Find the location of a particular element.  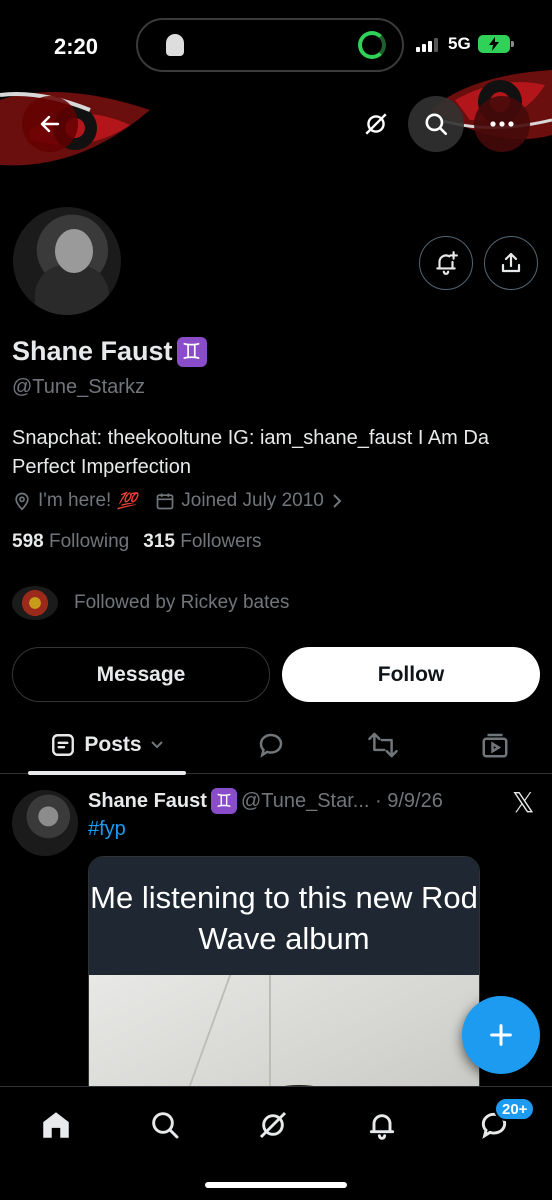

post-media: Me listening to this new Rod Wave album is located at coordinates (284, 976).